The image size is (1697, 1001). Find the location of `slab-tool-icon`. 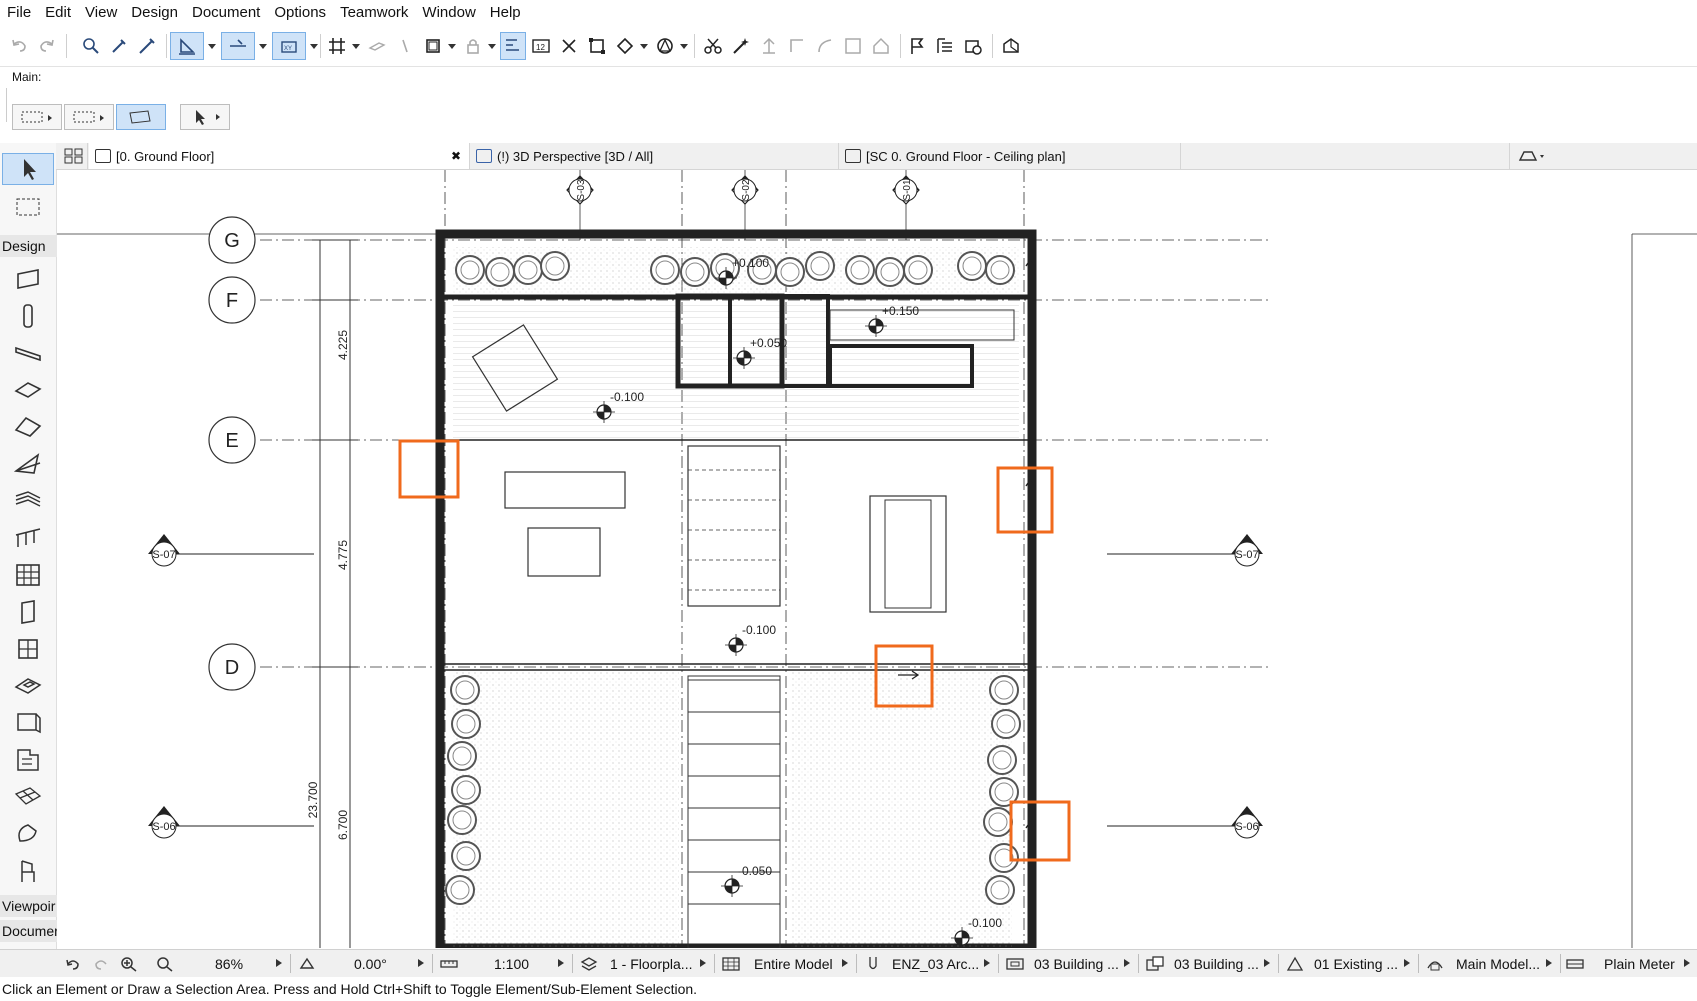

slab-tool-icon is located at coordinates (28, 390).